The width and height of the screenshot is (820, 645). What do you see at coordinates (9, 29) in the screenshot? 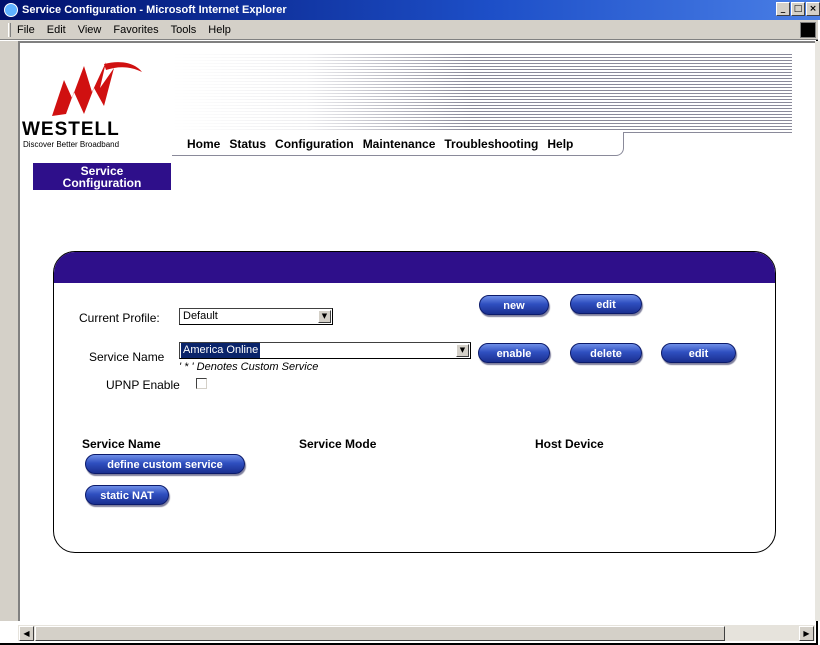
I see `toolbar-grip` at bounding box center [9, 29].